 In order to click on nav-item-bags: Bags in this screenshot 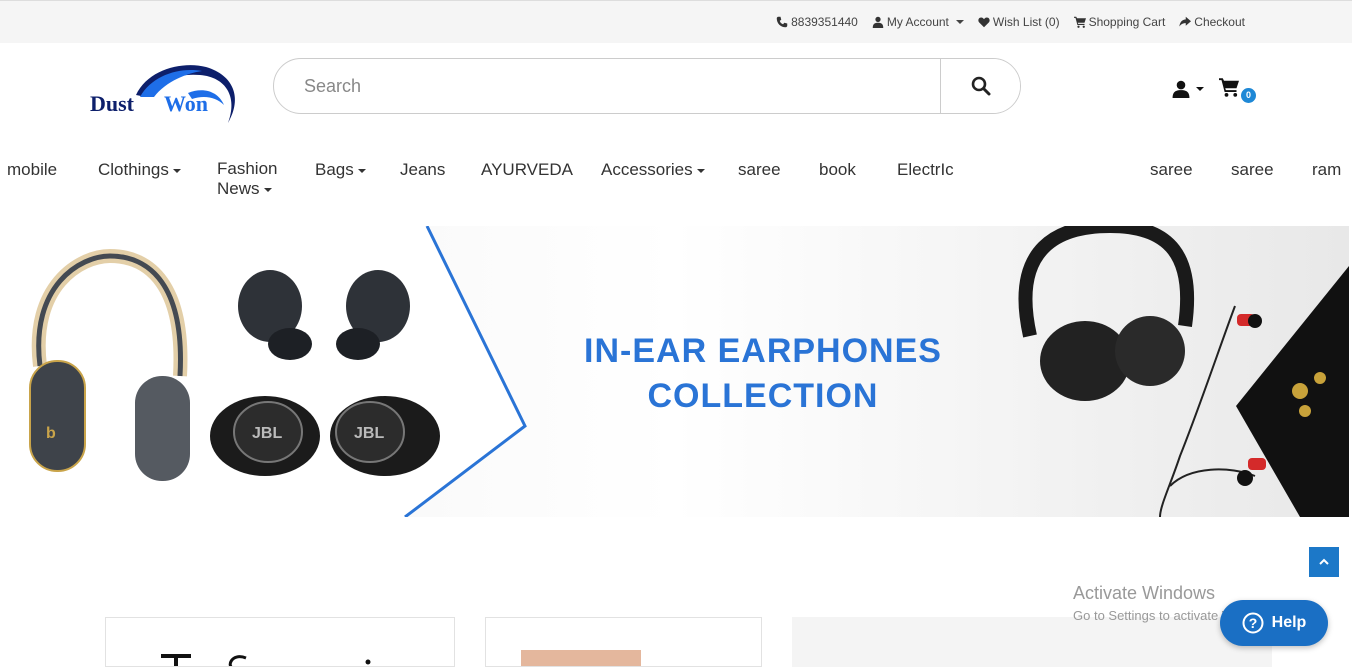, I will do `click(340, 170)`.